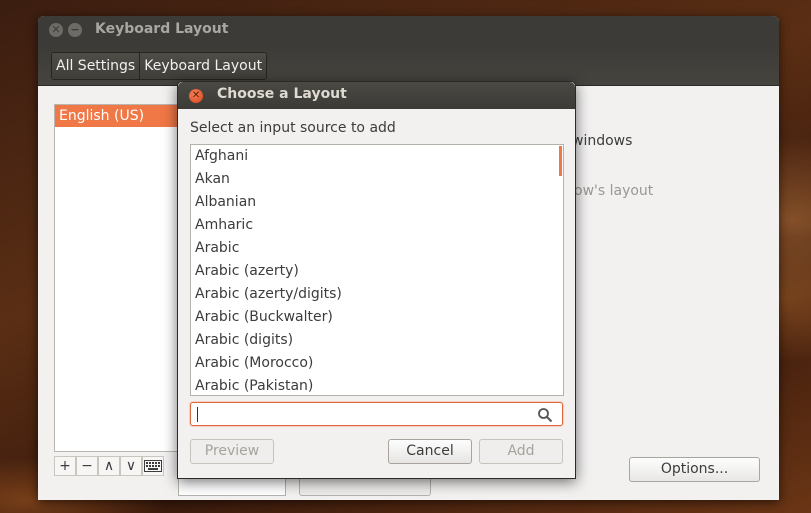 This screenshot has height=513, width=811. Describe the element at coordinates (560, 161) in the screenshot. I see `scrollbar` at that location.